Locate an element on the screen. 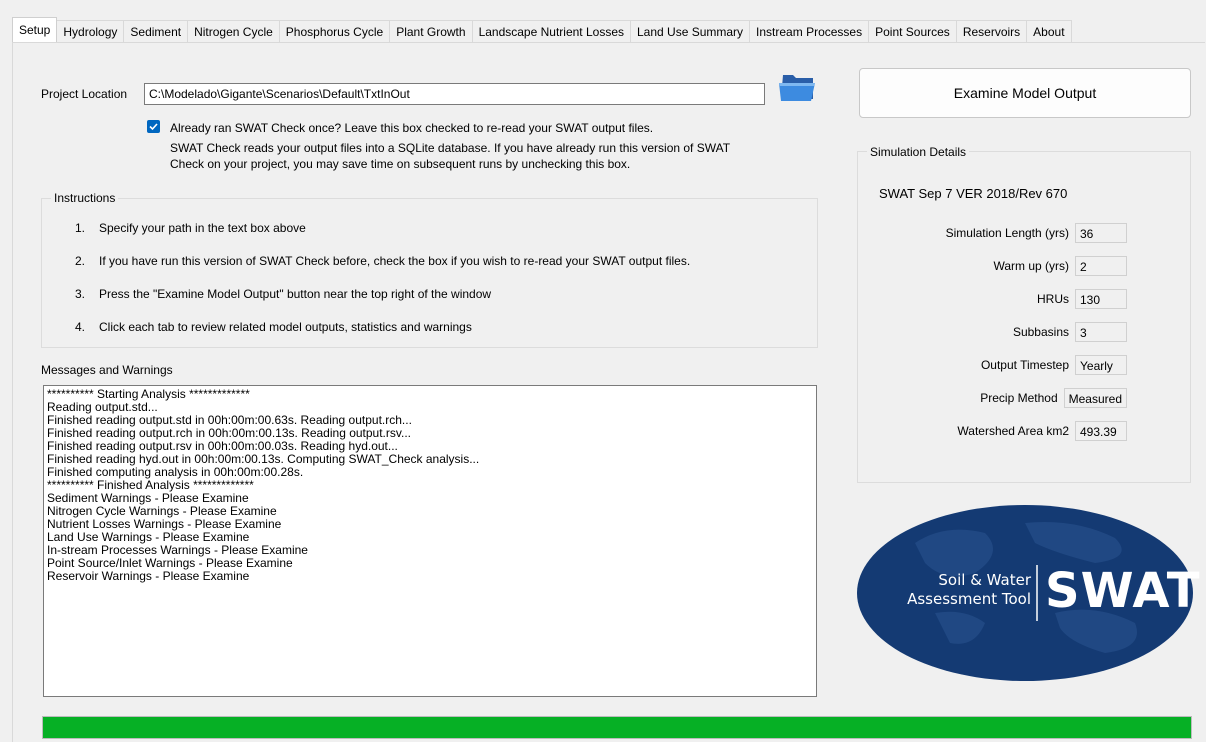 The width and height of the screenshot is (1206, 742). instruction-number: 2. is located at coordinates (80, 261).